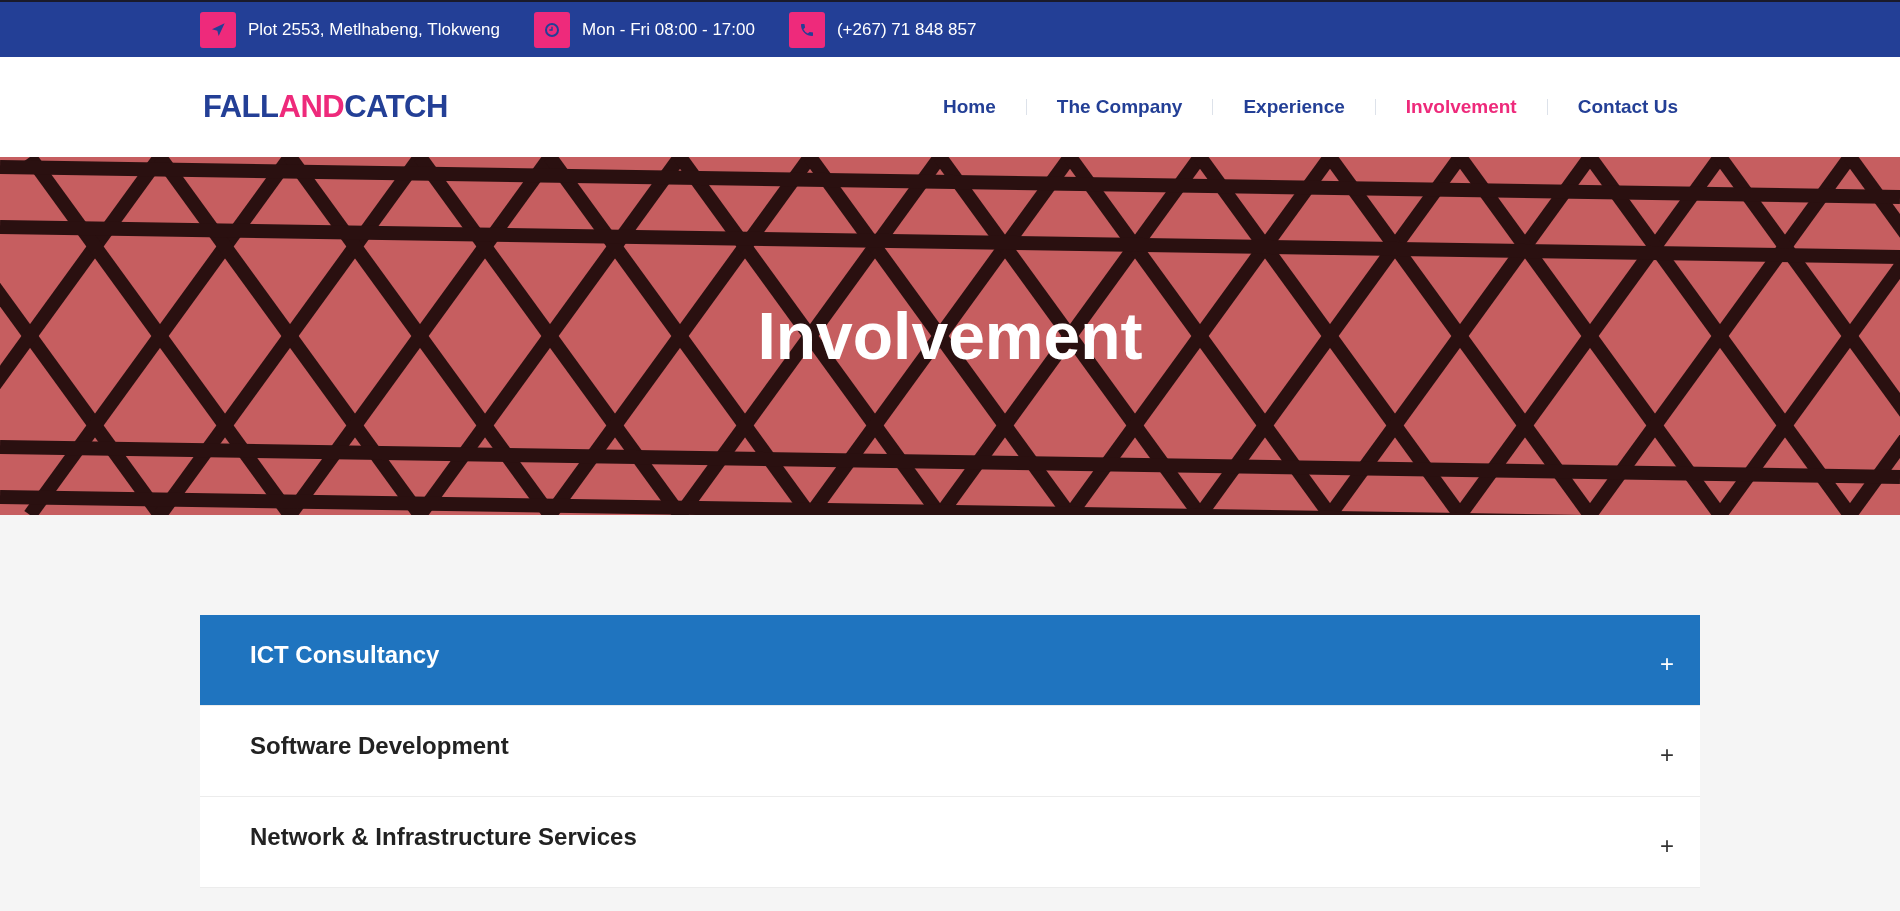 The height and width of the screenshot is (911, 1900). Describe the element at coordinates (969, 107) in the screenshot. I see `nav-link: Home` at that location.